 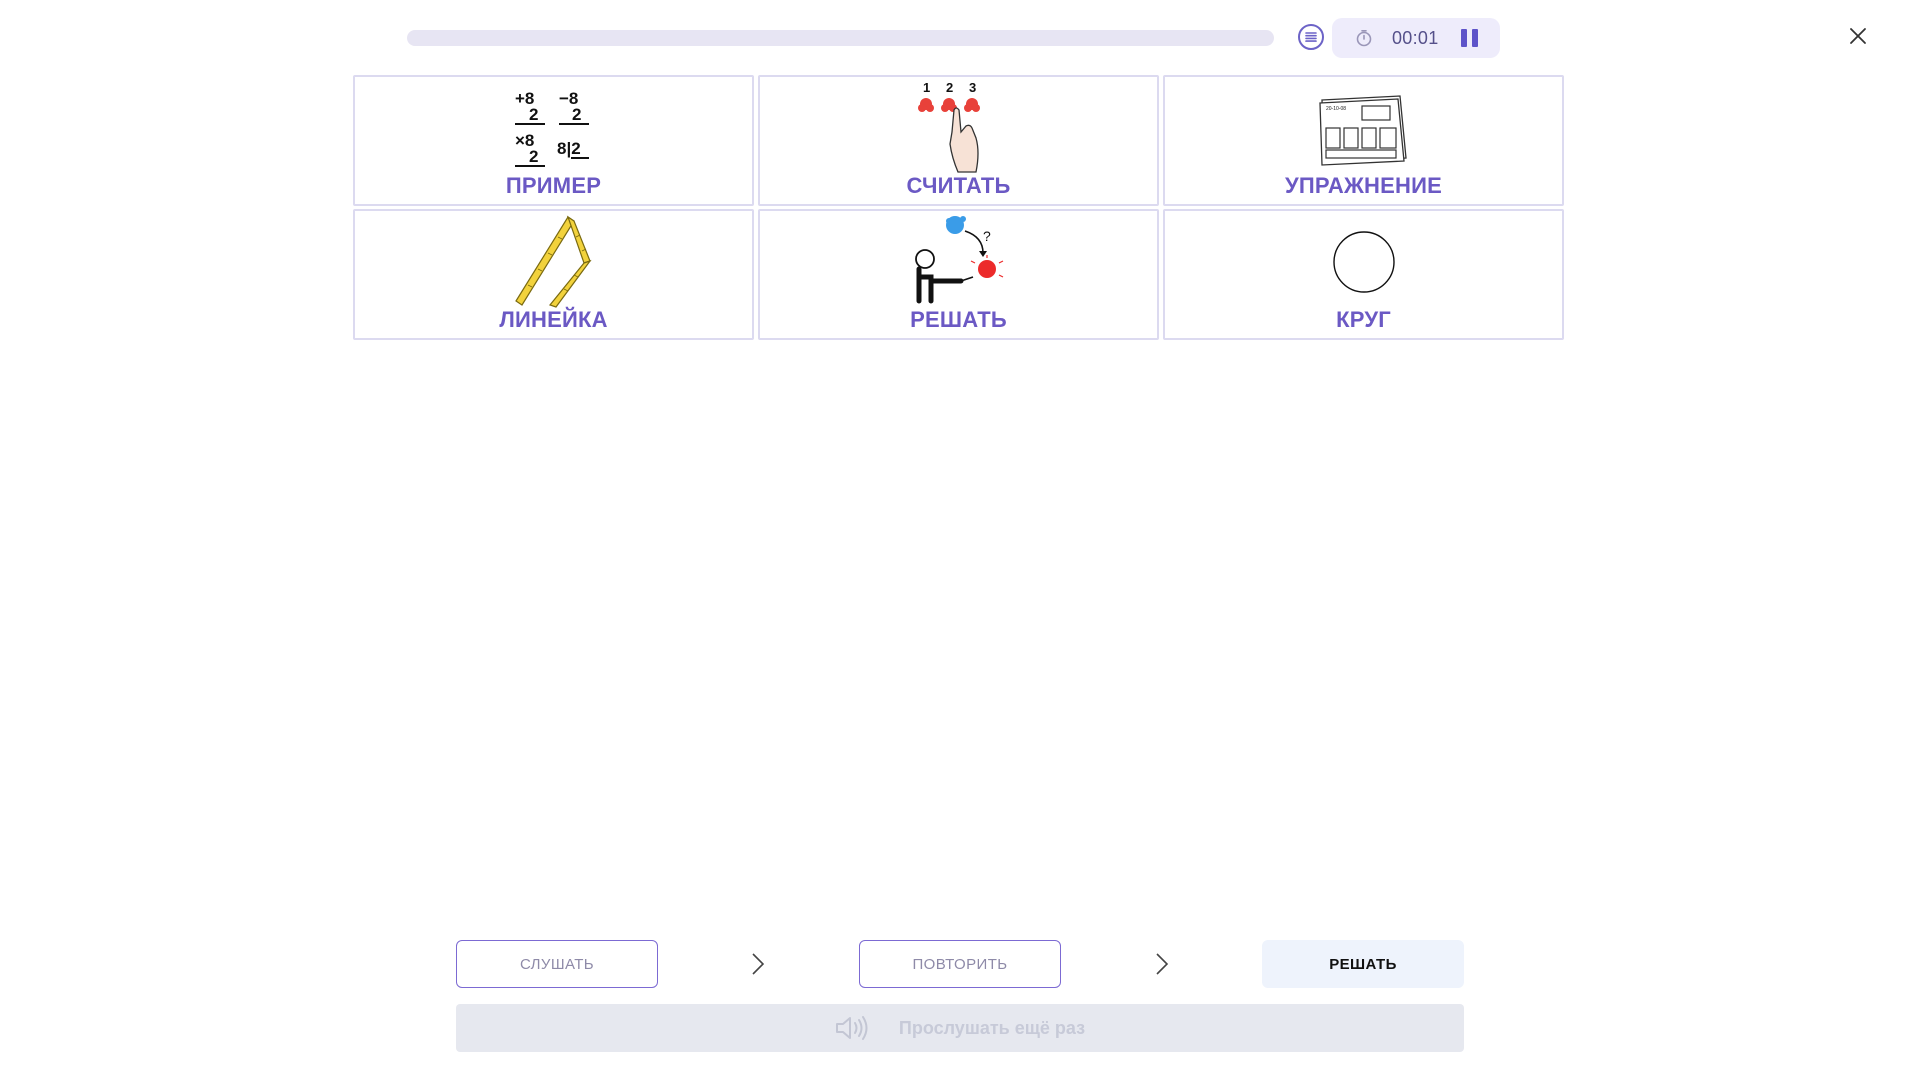 I want to click on timer-value: 00:01, so click(x=1415, y=37).